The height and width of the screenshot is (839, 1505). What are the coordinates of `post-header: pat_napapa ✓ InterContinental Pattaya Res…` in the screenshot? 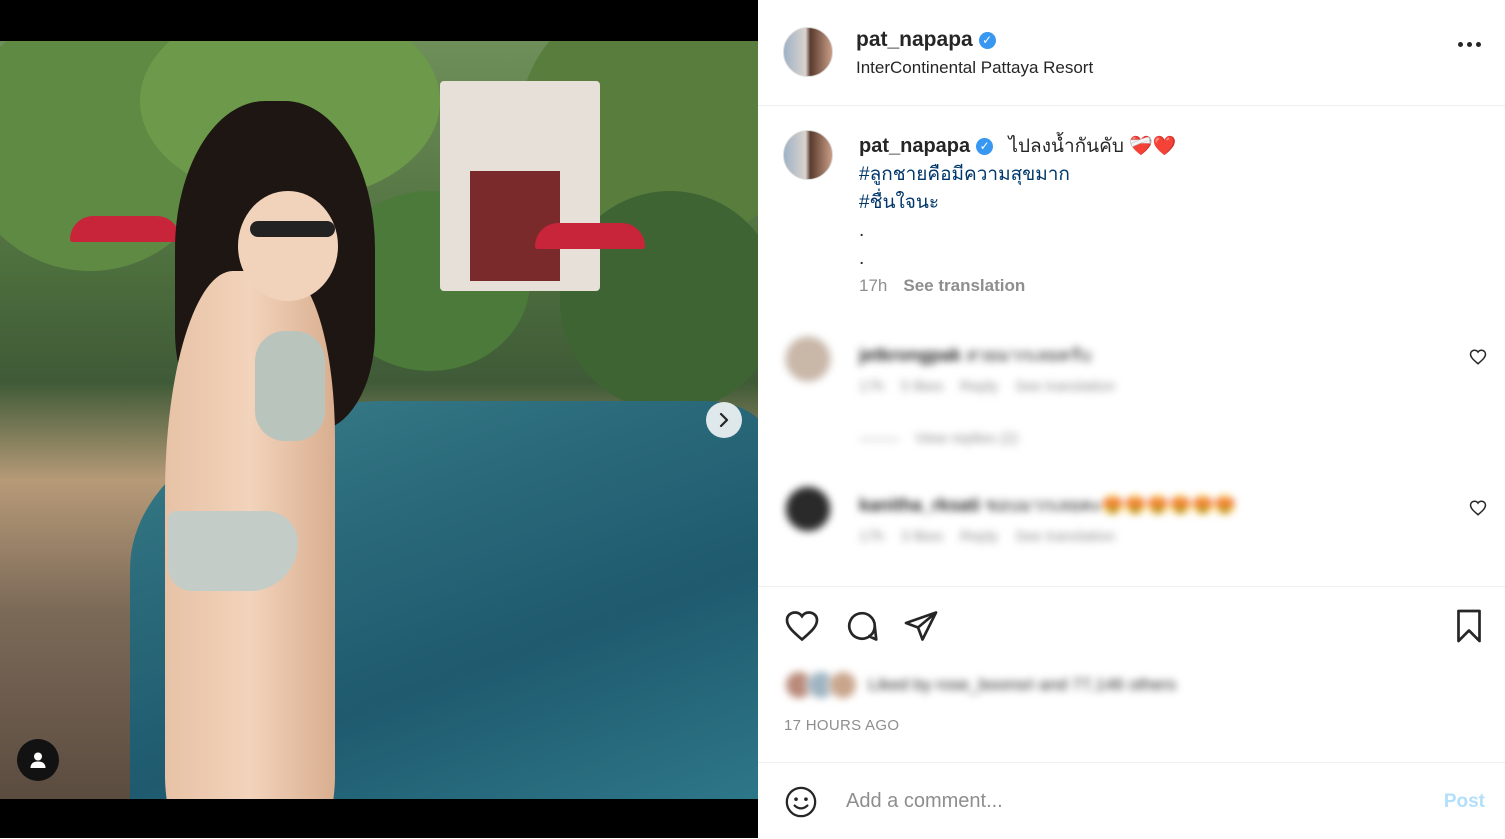 It's located at (1131, 53).